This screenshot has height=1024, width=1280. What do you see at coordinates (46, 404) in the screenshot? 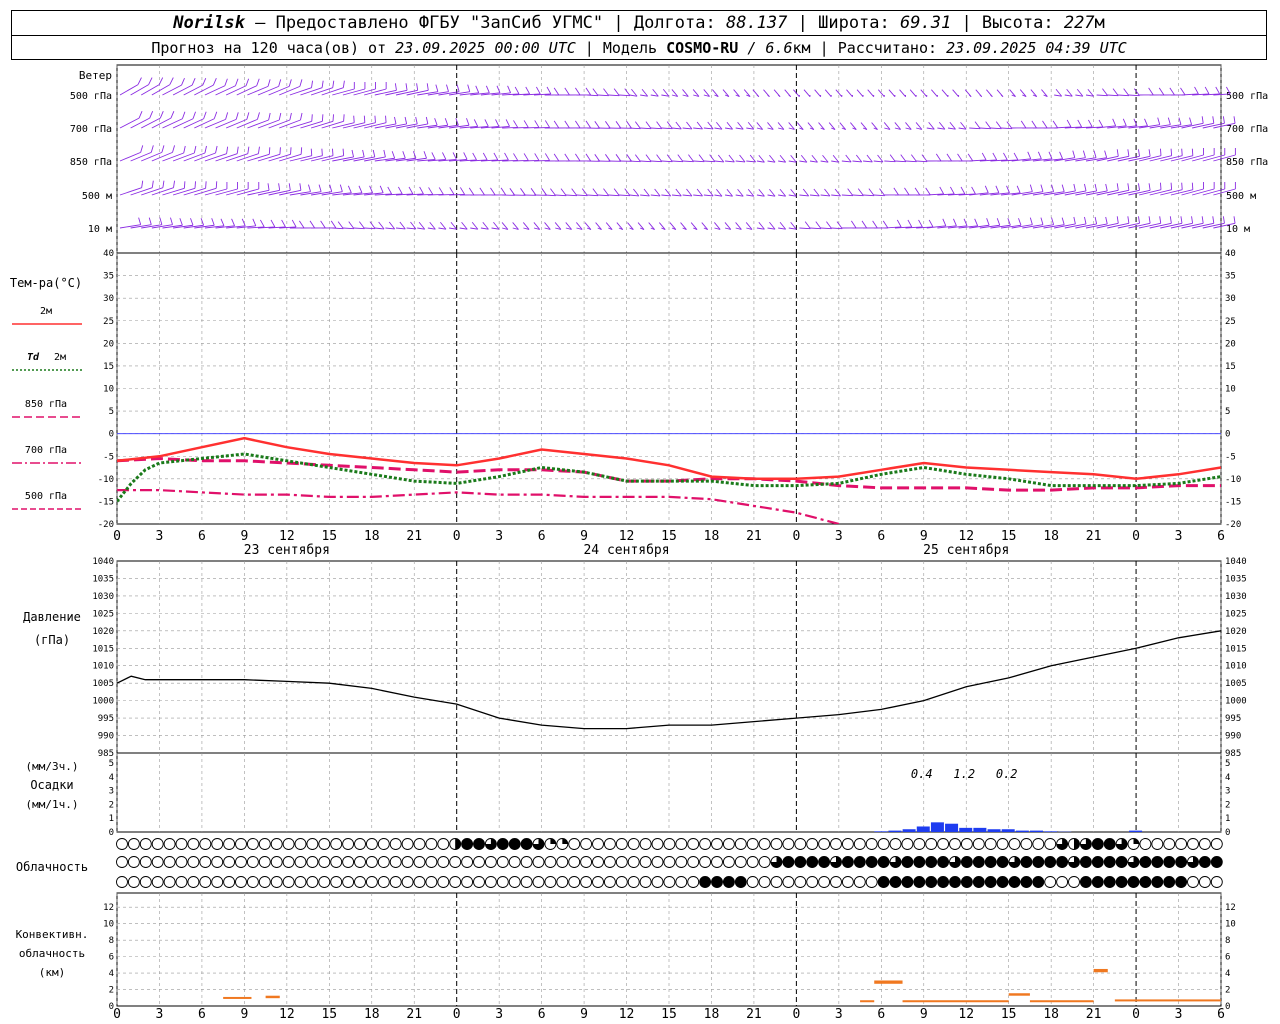
I see `legend-label: 850 гПа` at bounding box center [46, 404].